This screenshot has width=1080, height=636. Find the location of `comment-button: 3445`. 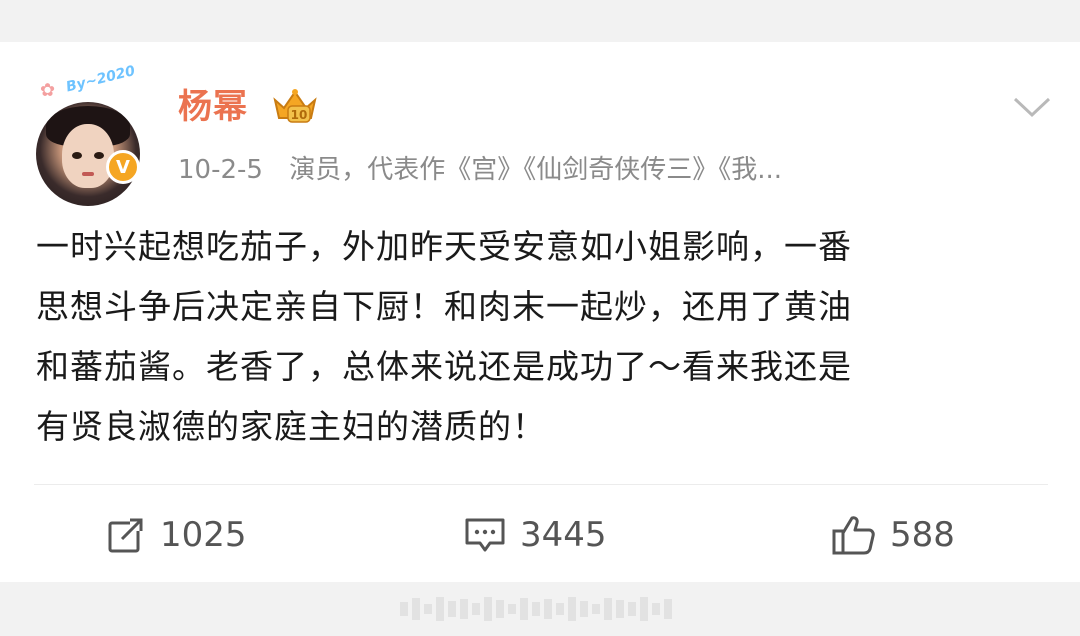

comment-button: 3445 is located at coordinates (535, 535).